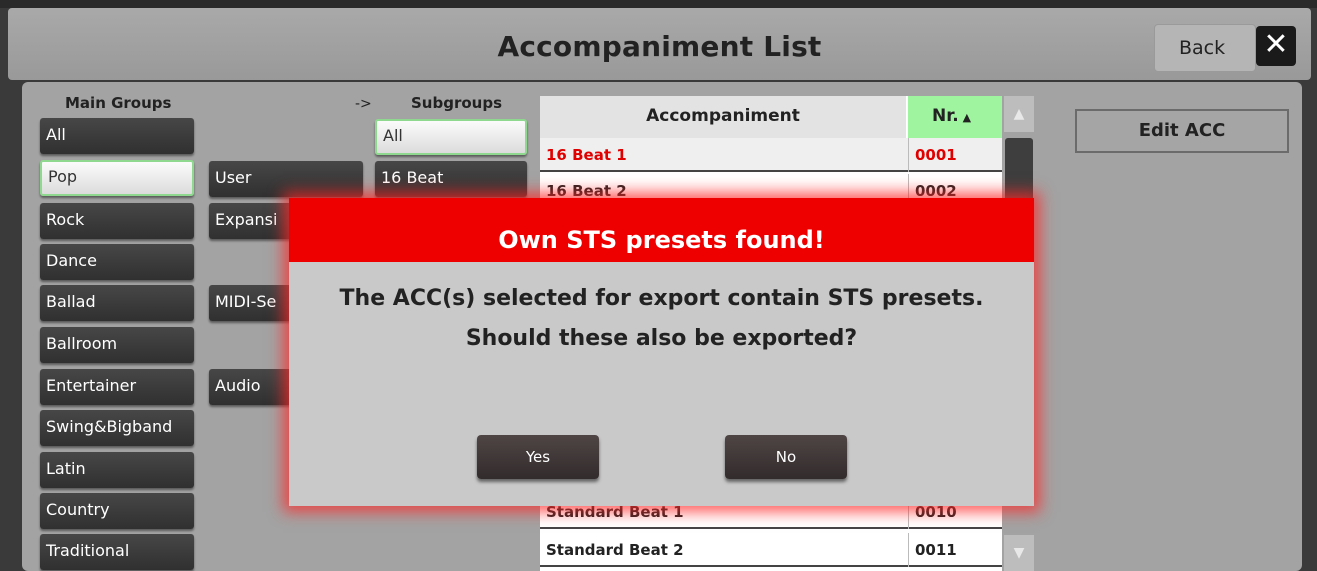  What do you see at coordinates (117, 221) in the screenshot?
I see `main-group-rock: Rock` at bounding box center [117, 221].